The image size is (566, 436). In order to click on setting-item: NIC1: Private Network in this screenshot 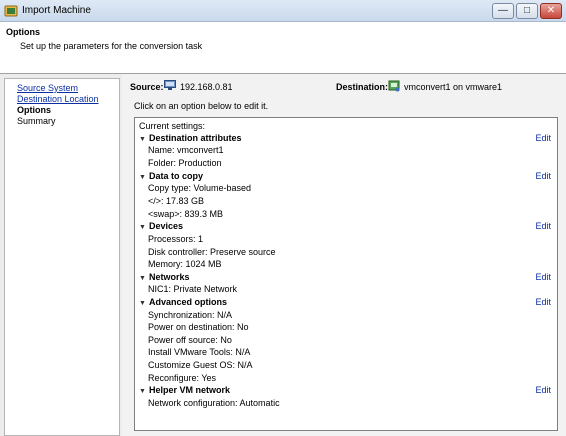, I will do `click(193, 289)`.